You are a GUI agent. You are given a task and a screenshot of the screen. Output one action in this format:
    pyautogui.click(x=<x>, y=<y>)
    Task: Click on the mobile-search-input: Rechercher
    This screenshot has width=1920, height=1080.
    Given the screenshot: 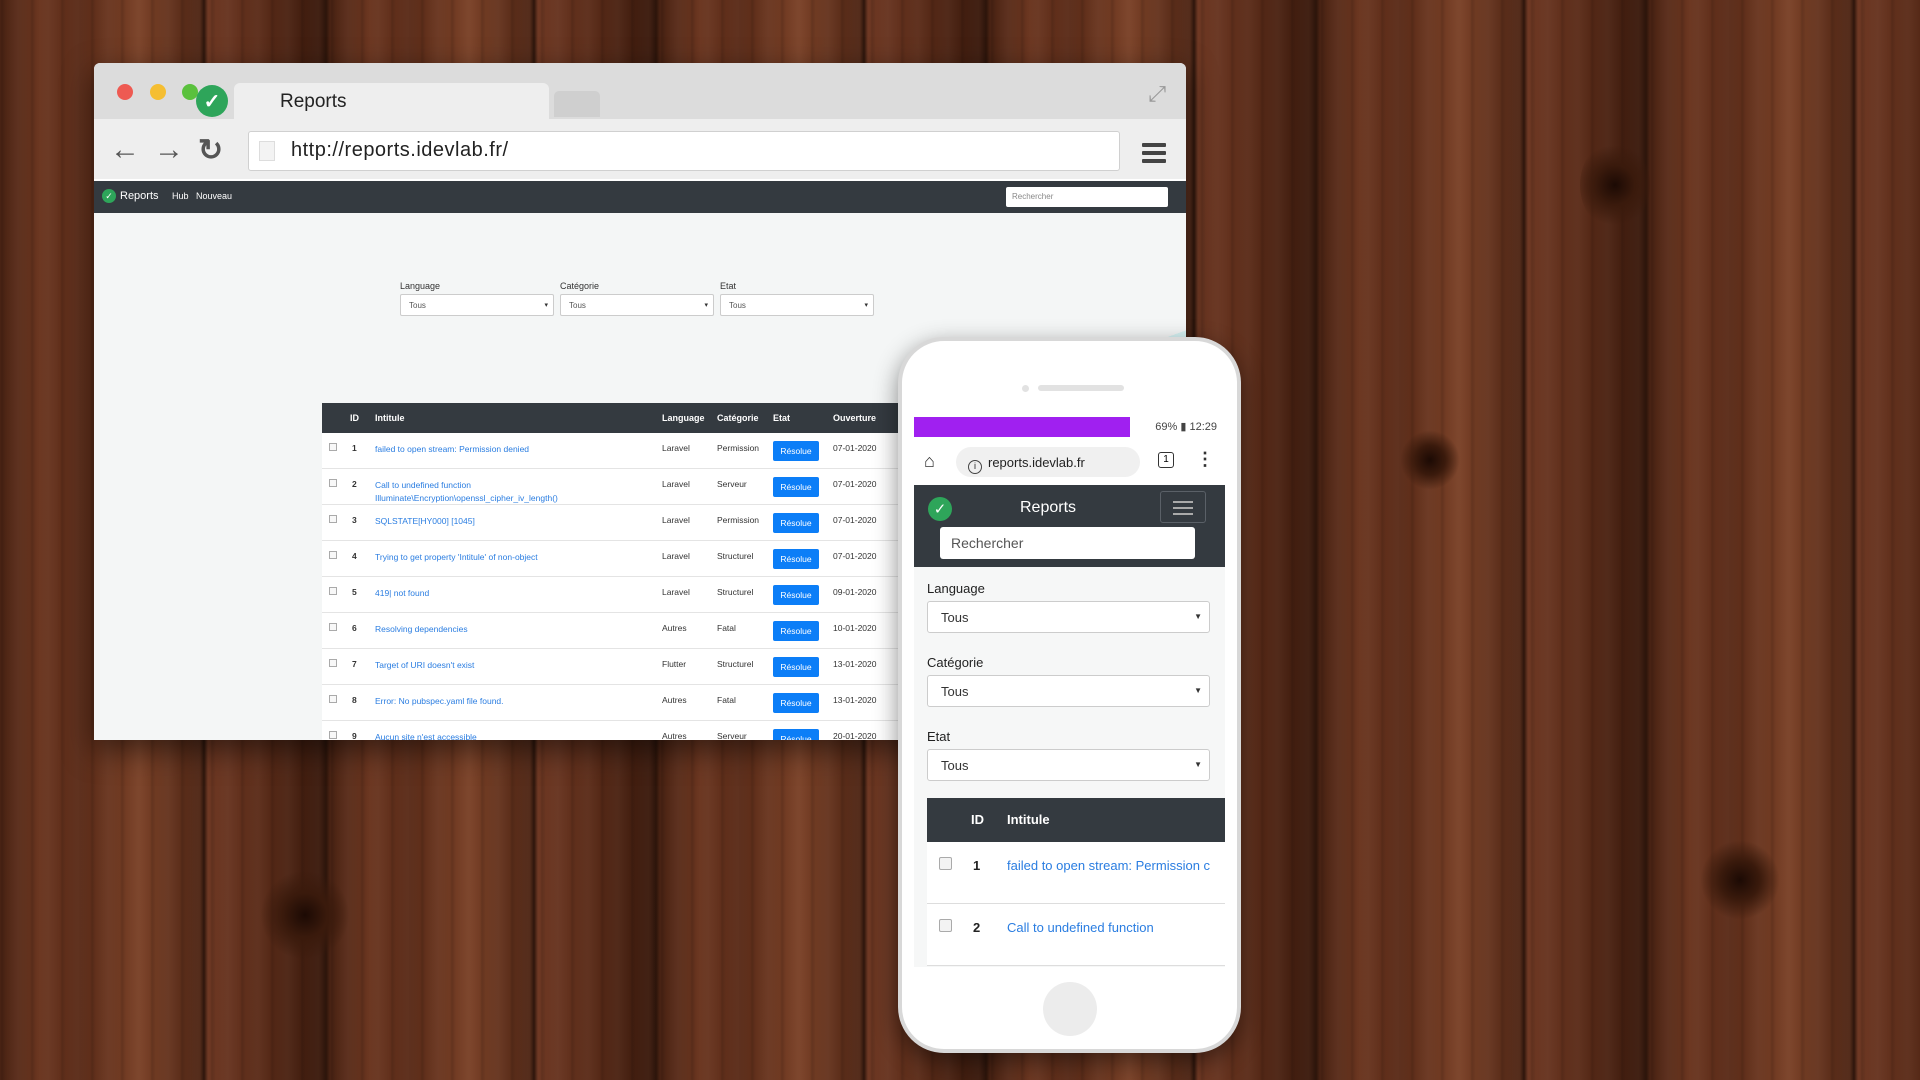 What is the action you would take?
    pyautogui.click(x=1067, y=543)
    